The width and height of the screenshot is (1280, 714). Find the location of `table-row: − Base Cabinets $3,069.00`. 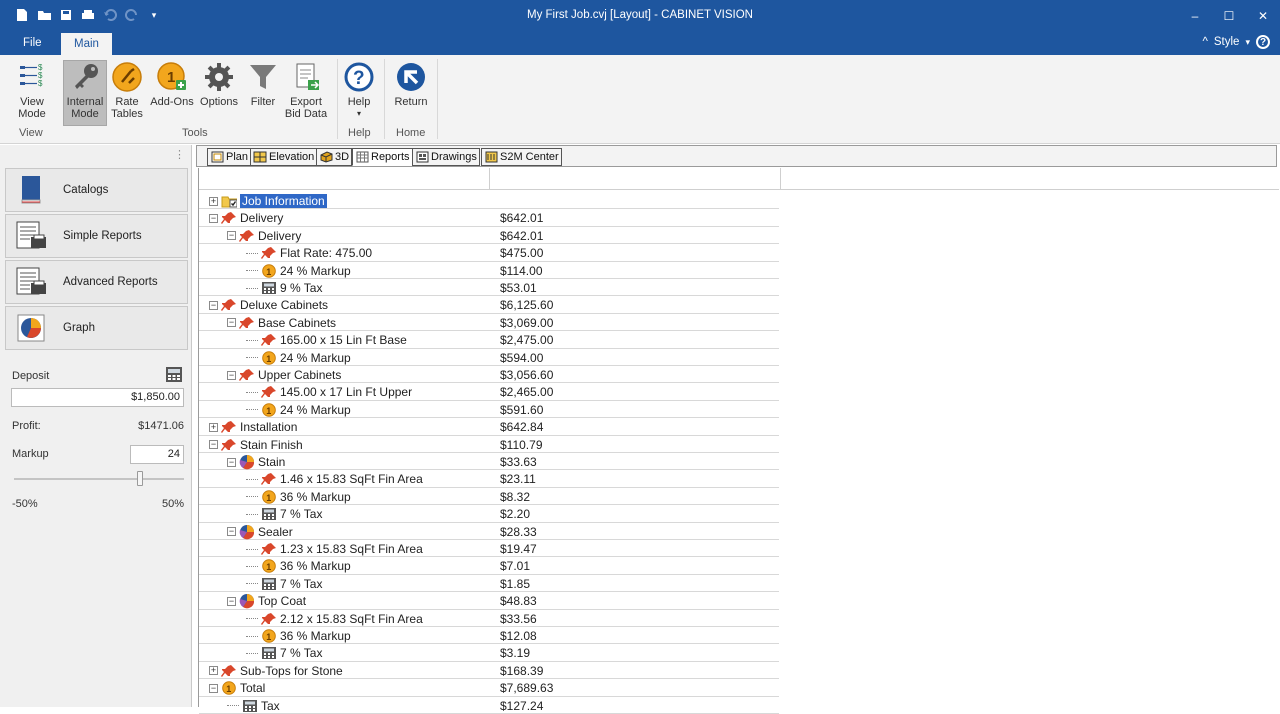

table-row: − Base Cabinets $3,069.00 is located at coordinates (489, 323).